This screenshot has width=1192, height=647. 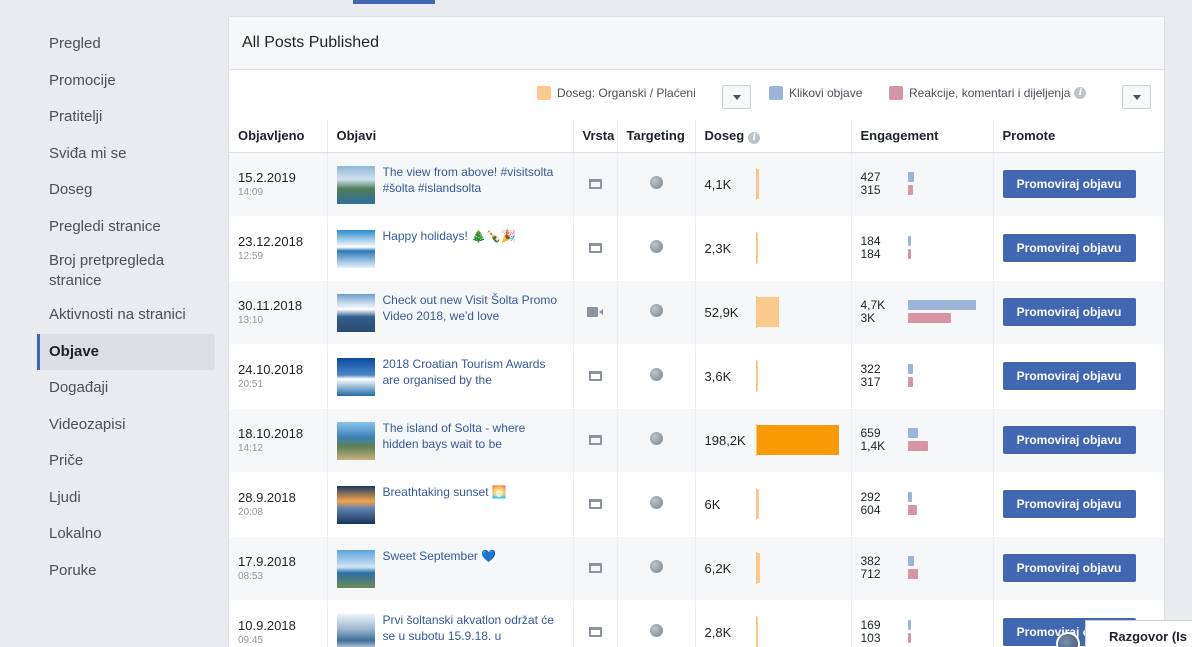 What do you see at coordinates (718, 632) in the screenshot?
I see `reach-value: 2,8K` at bounding box center [718, 632].